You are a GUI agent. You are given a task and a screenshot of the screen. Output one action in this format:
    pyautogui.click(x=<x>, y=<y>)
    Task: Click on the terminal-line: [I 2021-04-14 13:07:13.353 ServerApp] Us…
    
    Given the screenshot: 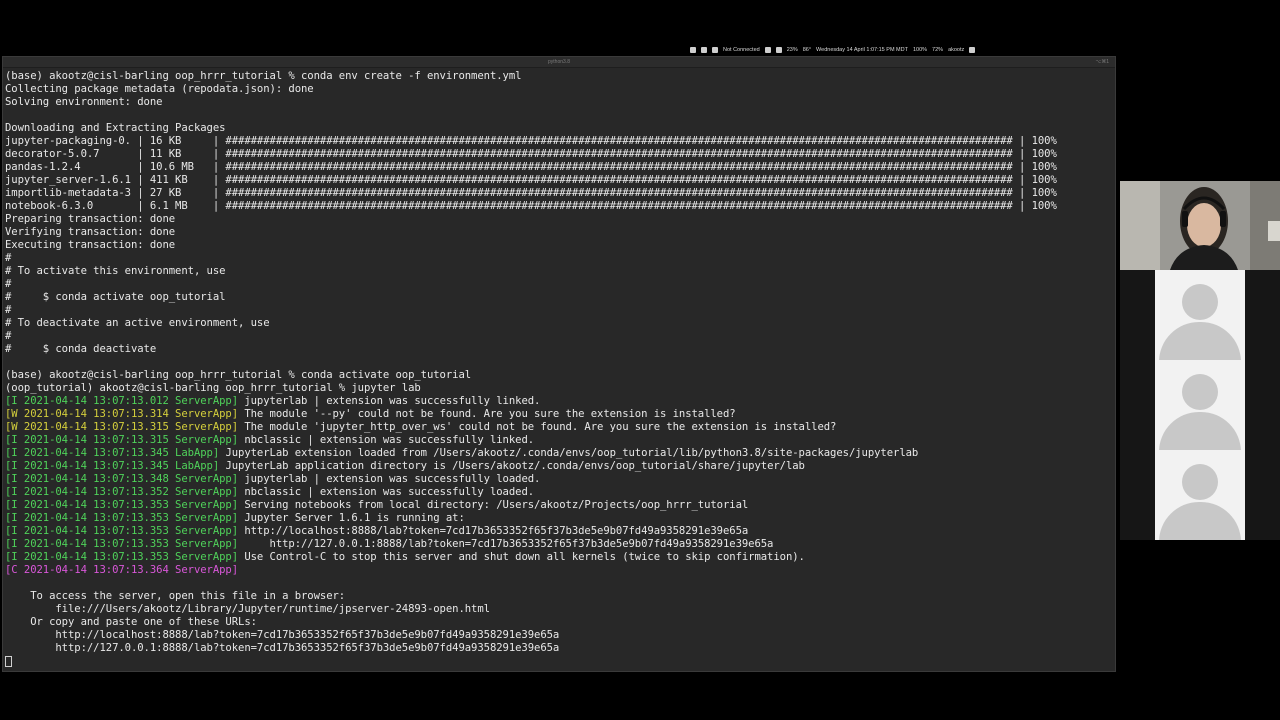 What is the action you would take?
    pyautogui.click(x=560, y=557)
    